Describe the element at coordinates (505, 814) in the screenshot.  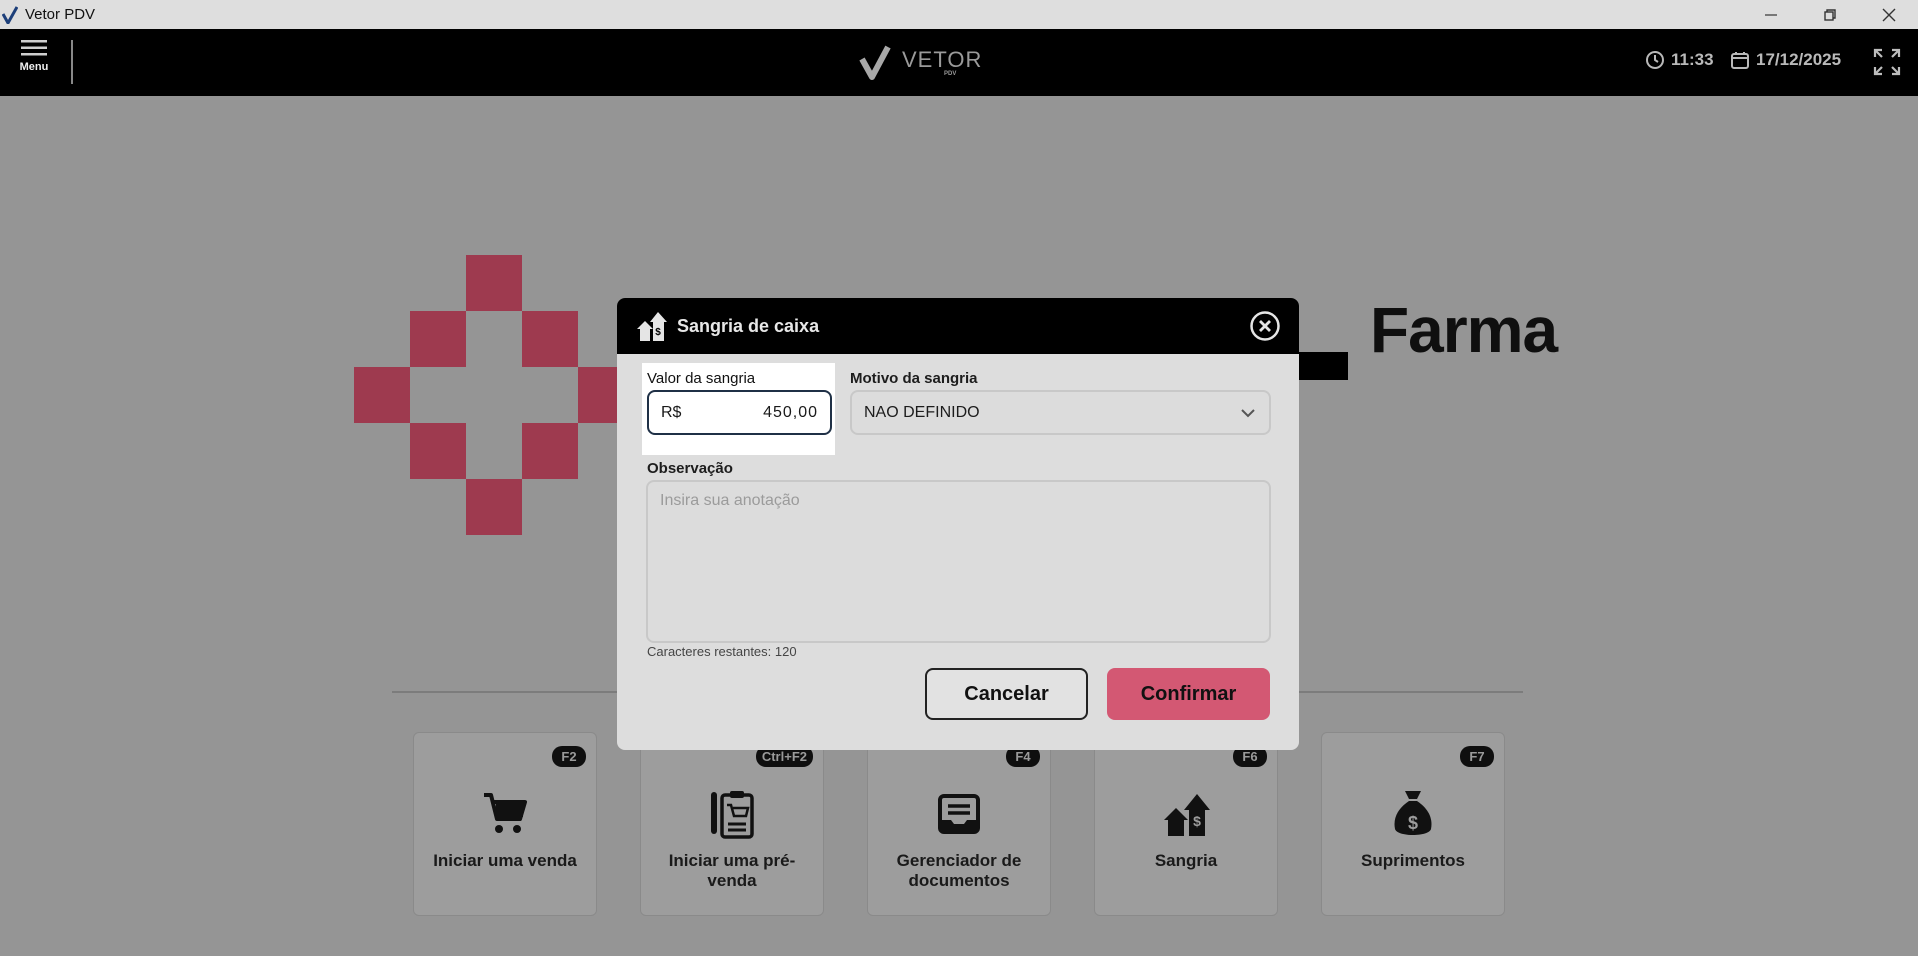
I see `cart-icon` at that location.